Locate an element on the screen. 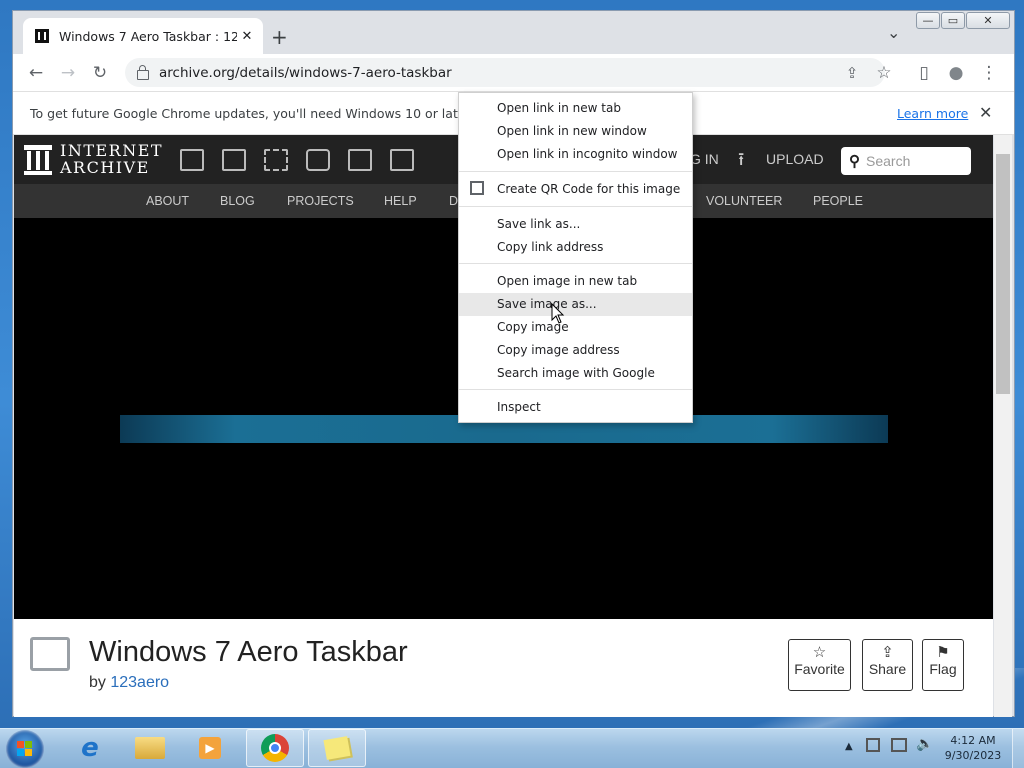  upload-icon: ⭱ is located at coordinates (741, 162).